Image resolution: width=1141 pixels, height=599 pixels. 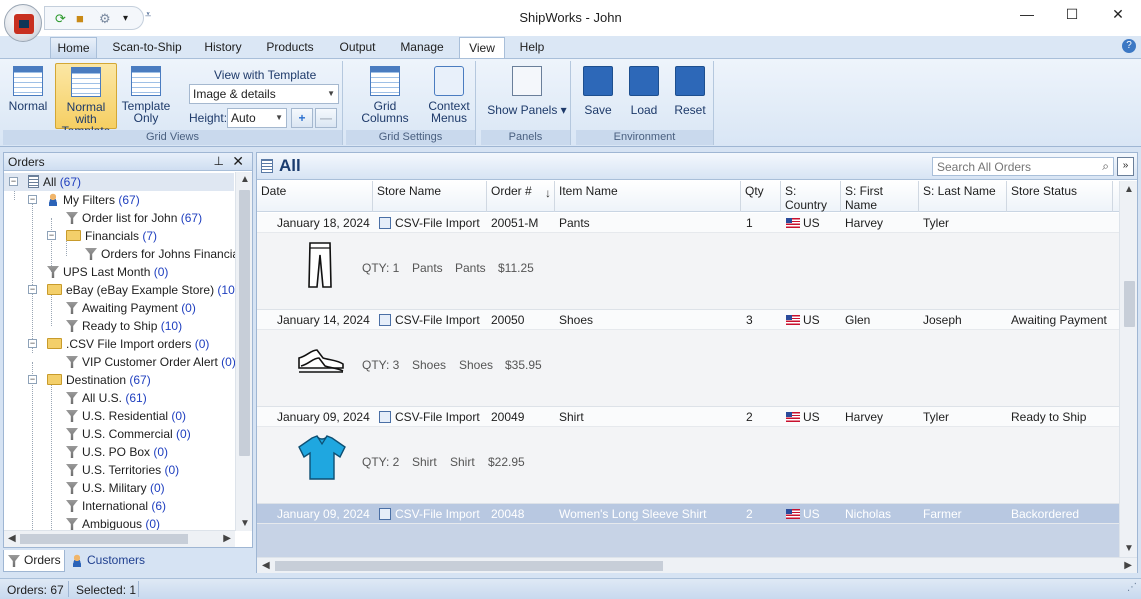 I want to click on tree-vertical-scrollbar: ▲ ▼, so click(x=243, y=351).